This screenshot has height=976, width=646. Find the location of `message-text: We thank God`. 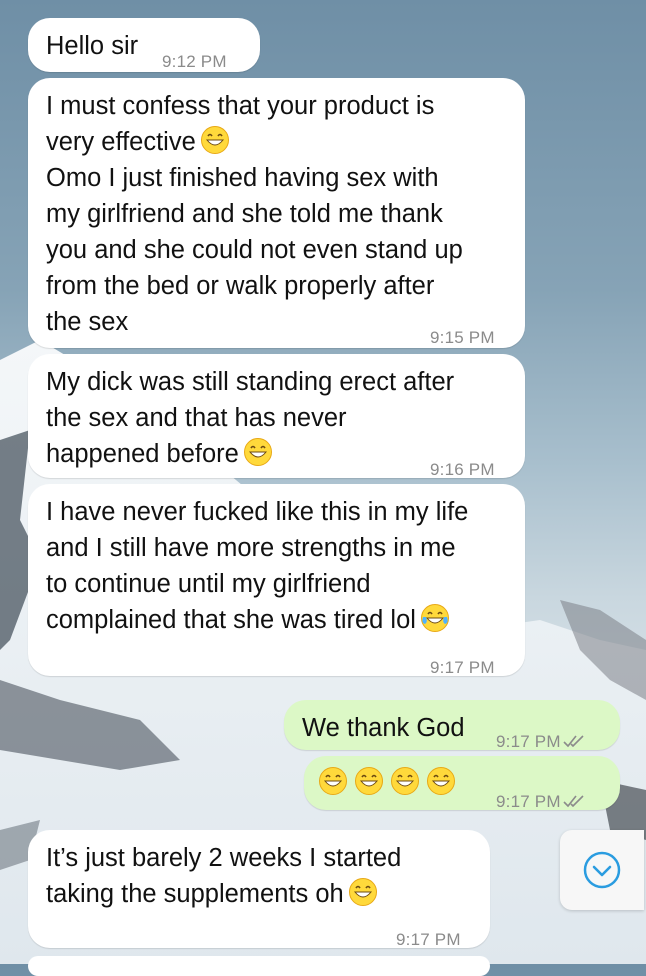

message-text: We thank God is located at coordinates (383, 728).